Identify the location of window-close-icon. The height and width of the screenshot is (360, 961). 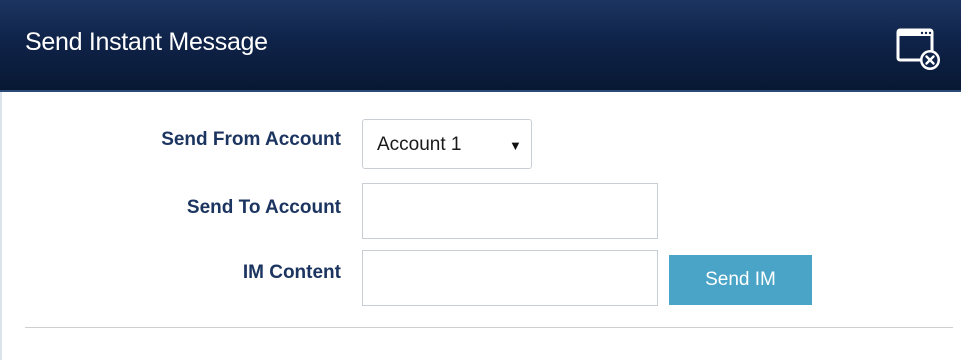
(918, 48).